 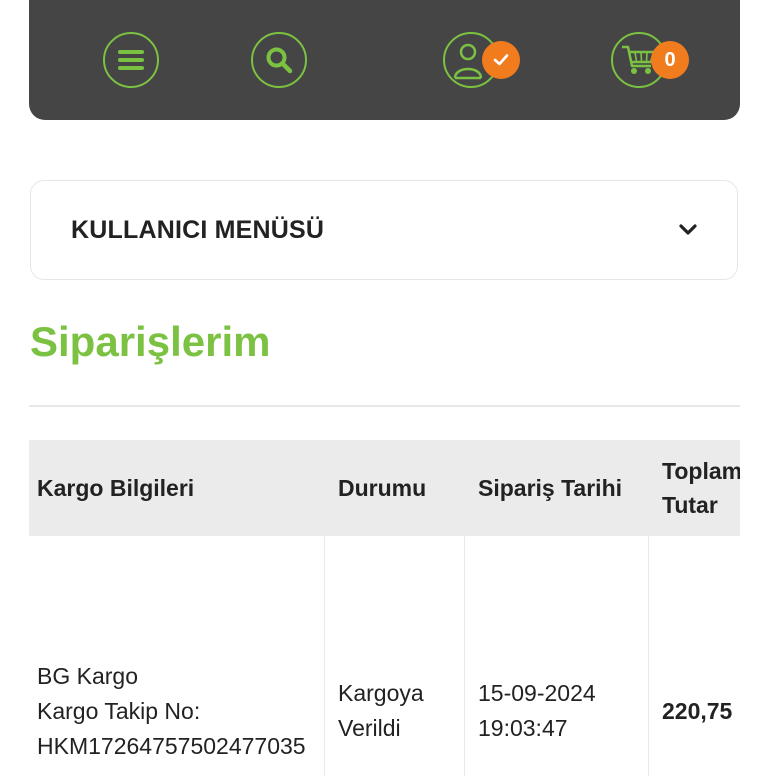 I want to click on order-date: 15-09-2024, so click(x=537, y=693).